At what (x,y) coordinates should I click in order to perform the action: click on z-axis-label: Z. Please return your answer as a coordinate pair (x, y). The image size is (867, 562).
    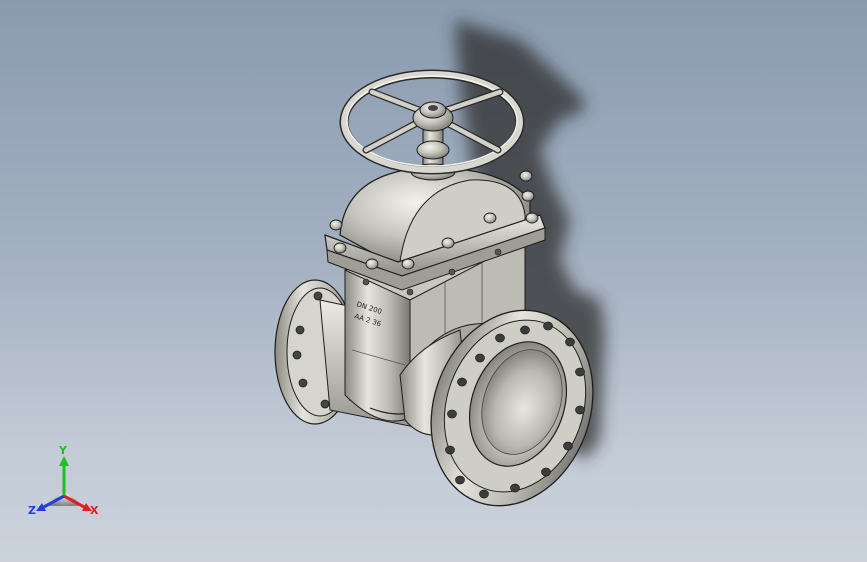
    Looking at the image, I should click on (32, 510).